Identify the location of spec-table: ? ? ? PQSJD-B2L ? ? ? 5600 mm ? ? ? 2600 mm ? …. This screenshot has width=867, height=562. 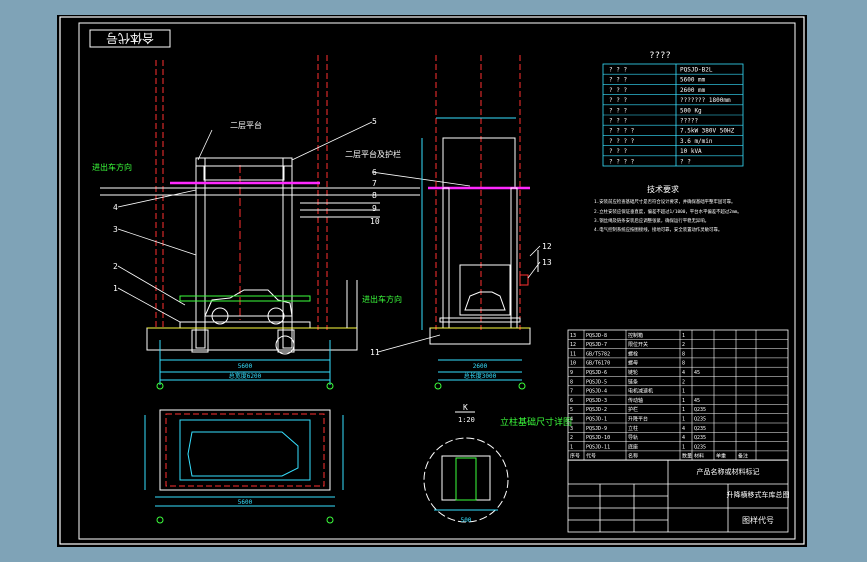
(673, 115).